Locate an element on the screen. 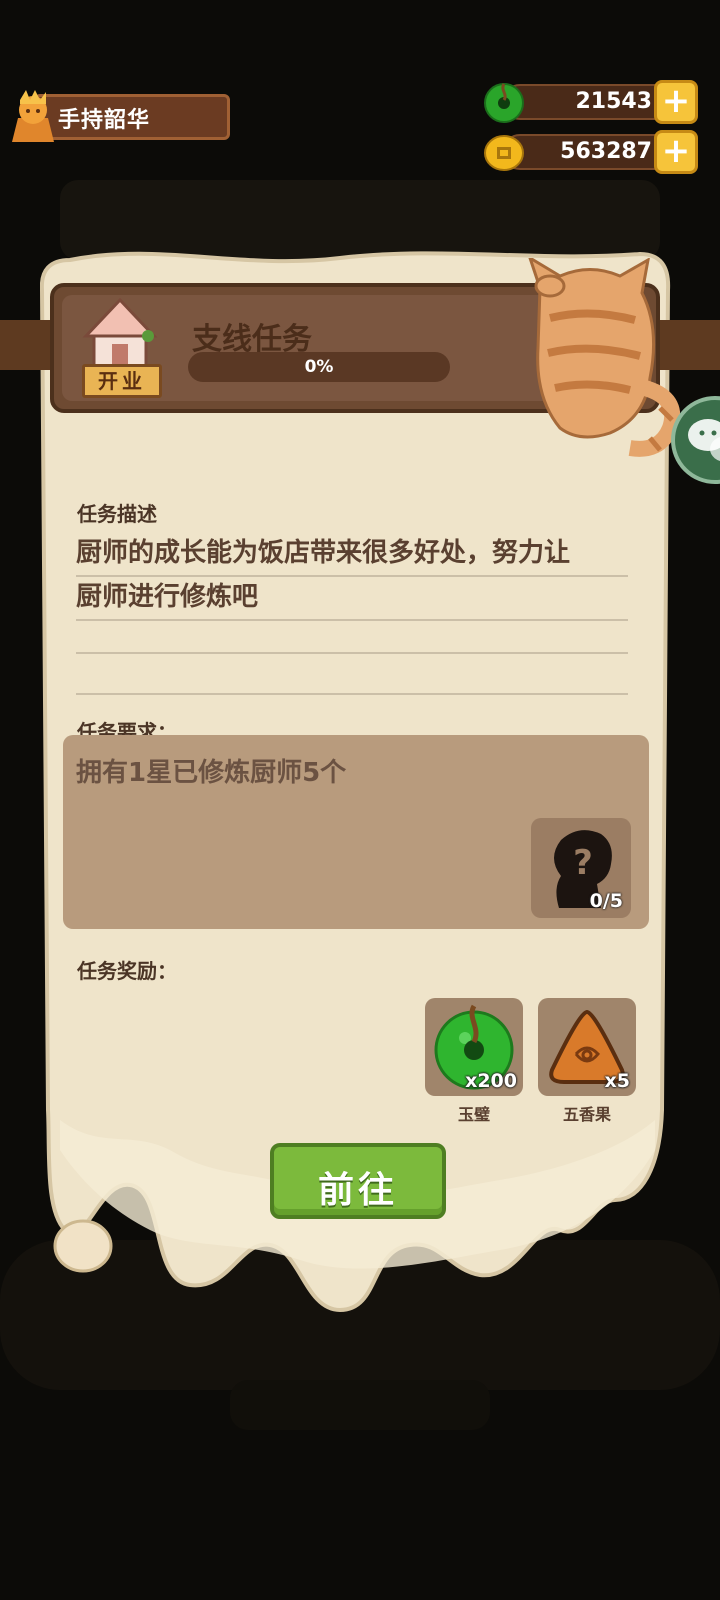 The width and height of the screenshot is (720, 1600). reward-item-jade: x200 is located at coordinates (474, 1047).